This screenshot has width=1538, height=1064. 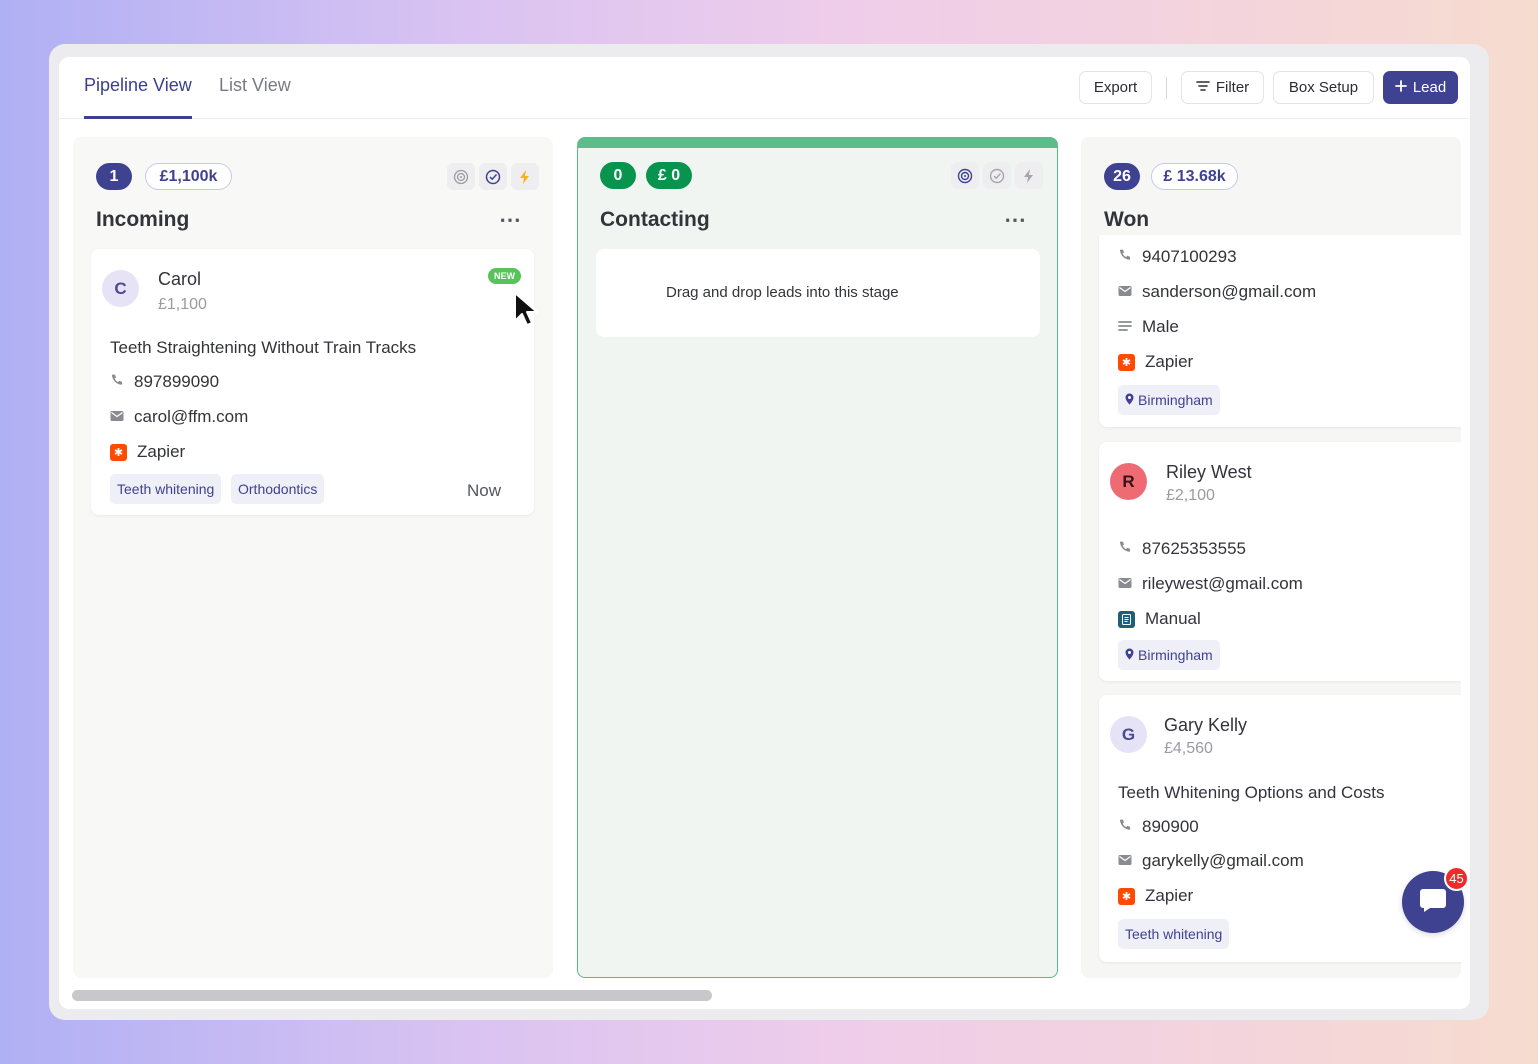 I want to click on lead-email-row: garykelly@gmail.com, so click(x=1211, y=861).